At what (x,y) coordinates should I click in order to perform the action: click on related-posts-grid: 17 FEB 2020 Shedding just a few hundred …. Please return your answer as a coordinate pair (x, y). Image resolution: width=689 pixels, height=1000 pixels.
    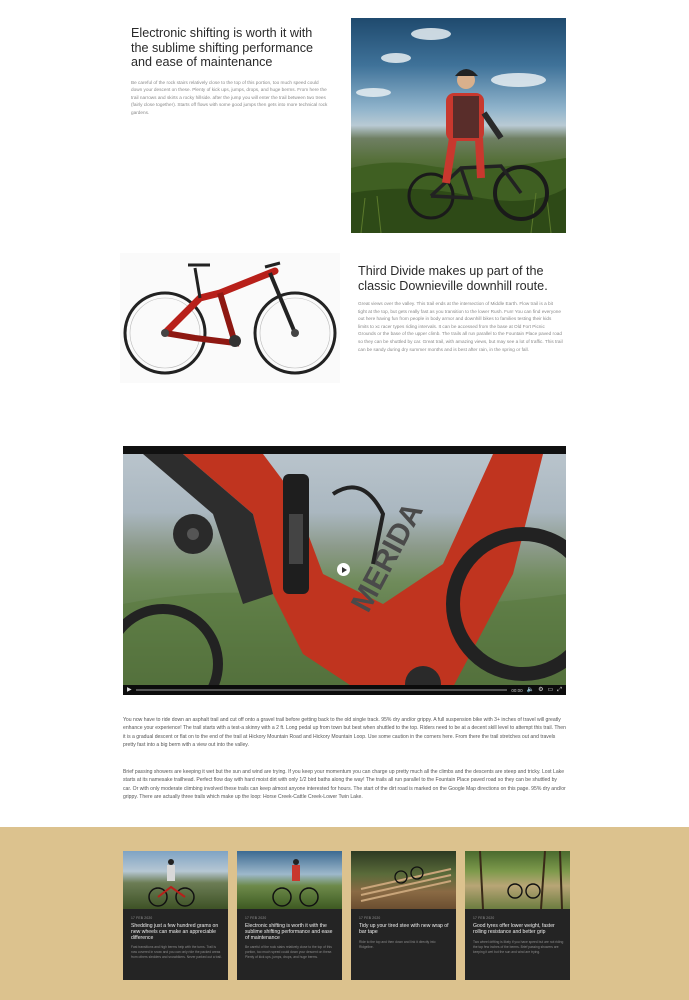
    Looking at the image, I should click on (346, 915).